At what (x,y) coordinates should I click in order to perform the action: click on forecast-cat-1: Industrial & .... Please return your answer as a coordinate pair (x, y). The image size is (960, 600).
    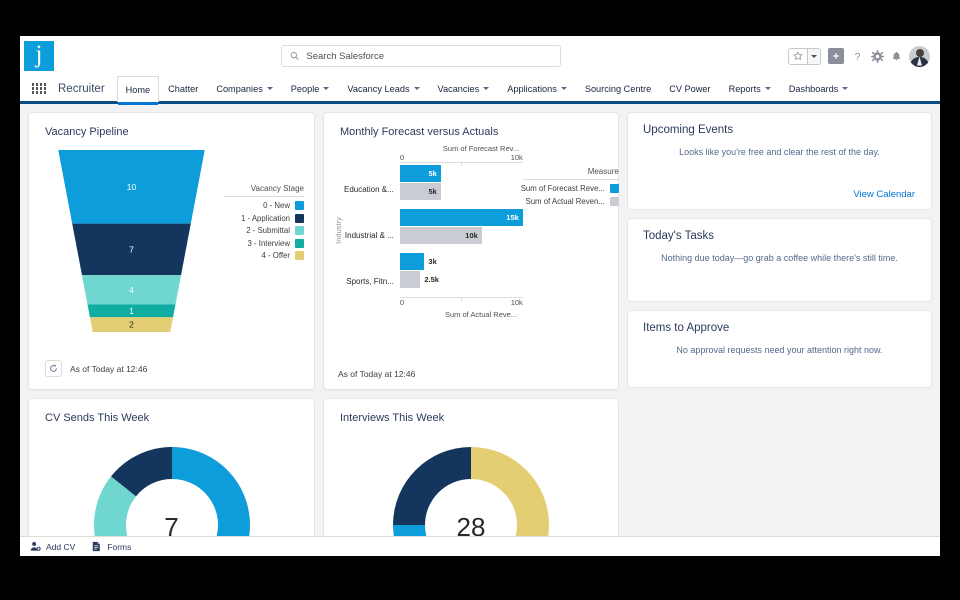
    Looking at the image, I should click on (369, 235).